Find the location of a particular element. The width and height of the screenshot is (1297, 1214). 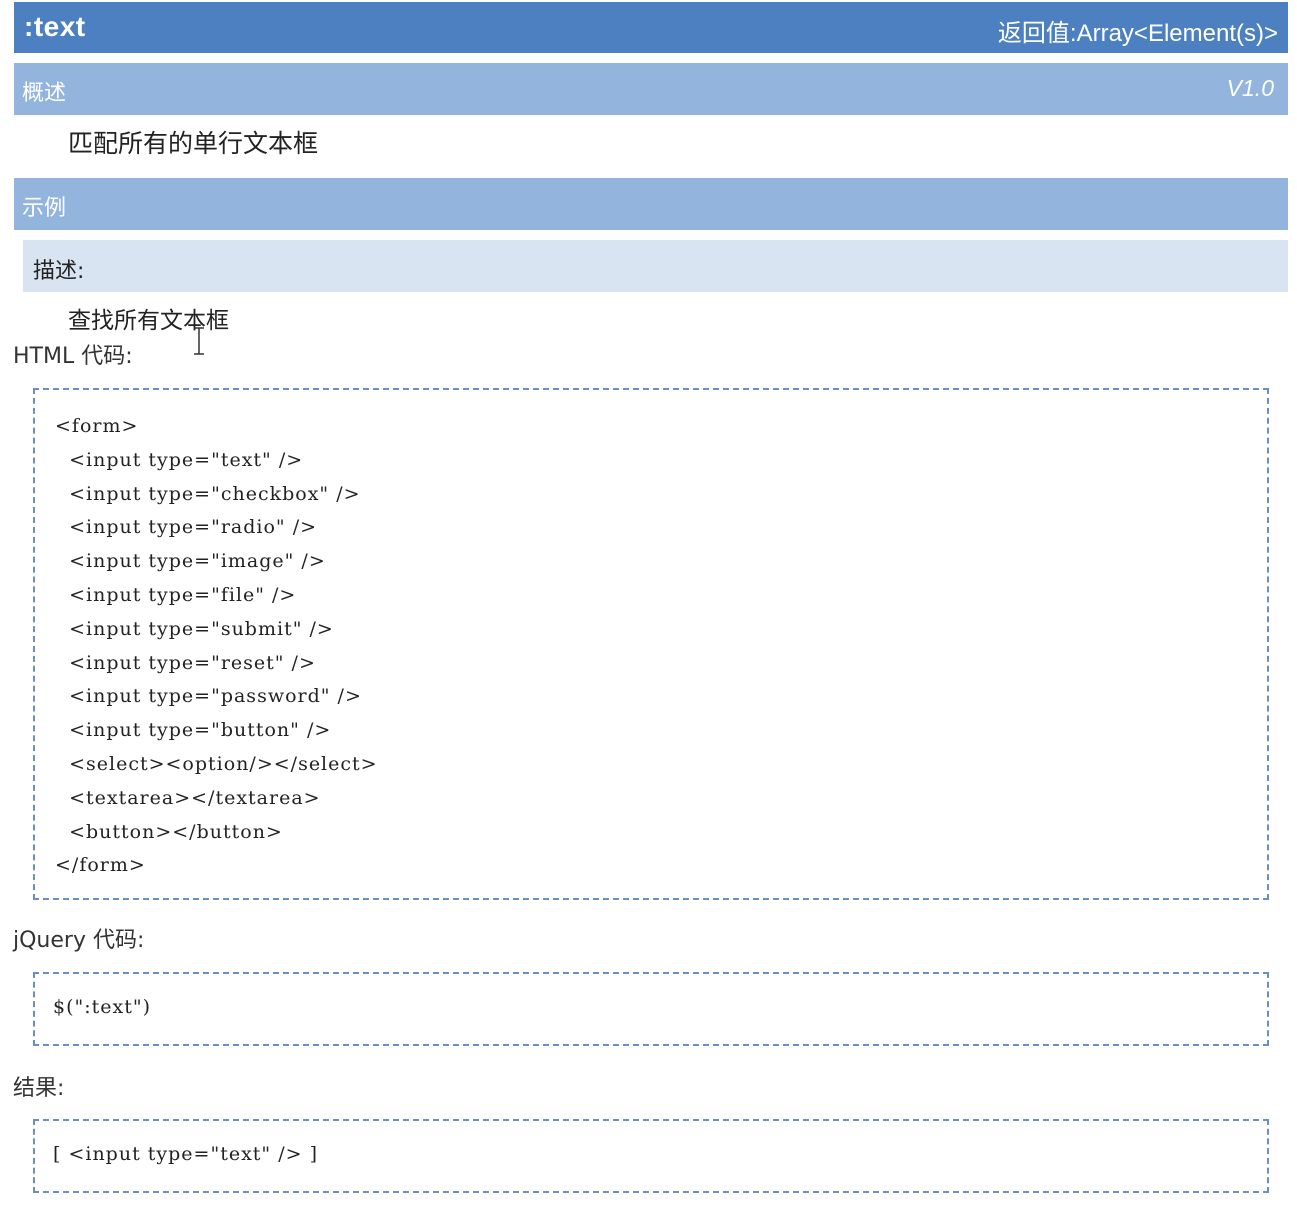

code-line: <form> is located at coordinates (97, 426).